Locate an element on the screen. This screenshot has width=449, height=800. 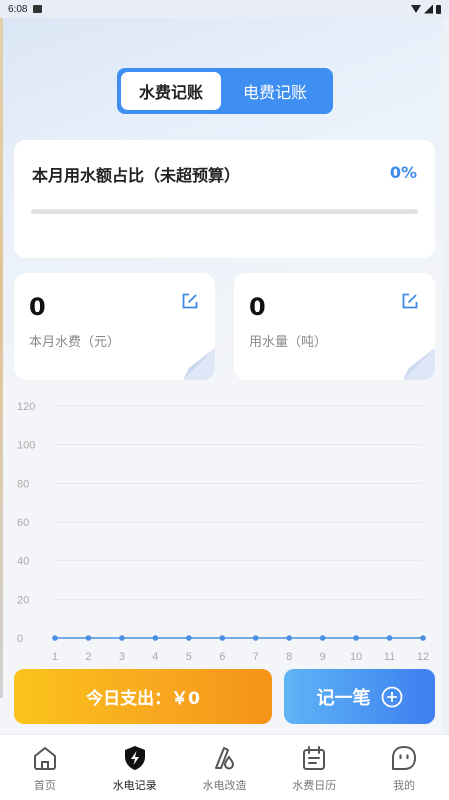
x-tick-label: 6 is located at coordinates (222, 657).